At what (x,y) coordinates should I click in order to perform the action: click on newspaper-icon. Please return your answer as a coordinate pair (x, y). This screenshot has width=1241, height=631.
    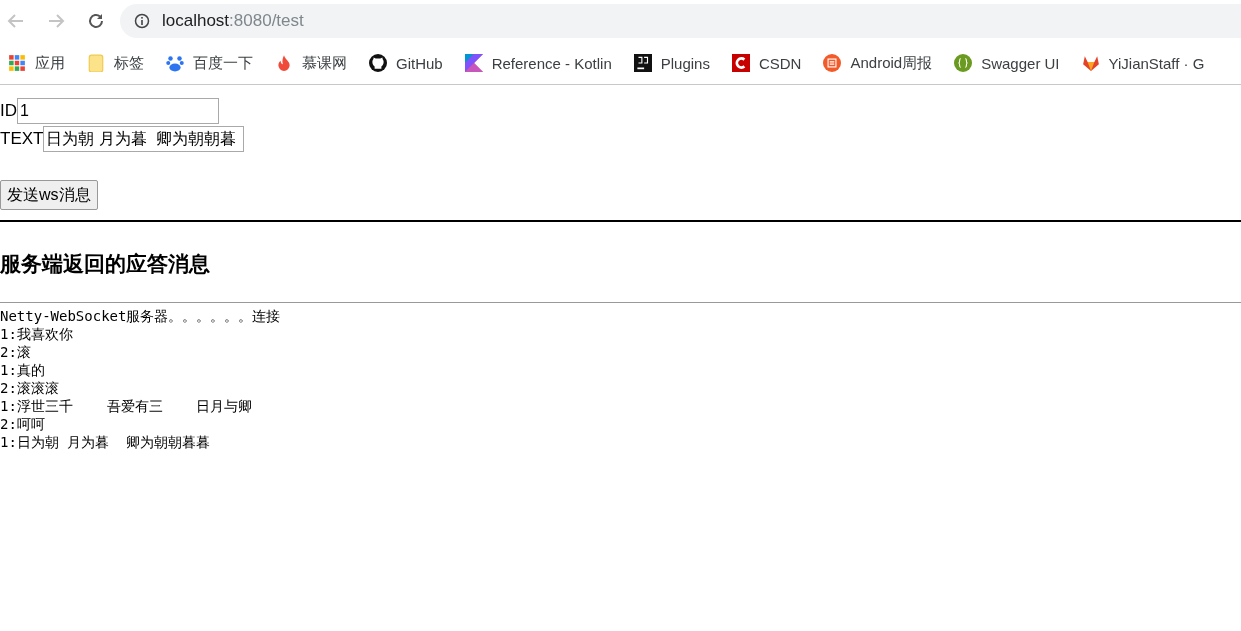
    Looking at the image, I should click on (832, 63).